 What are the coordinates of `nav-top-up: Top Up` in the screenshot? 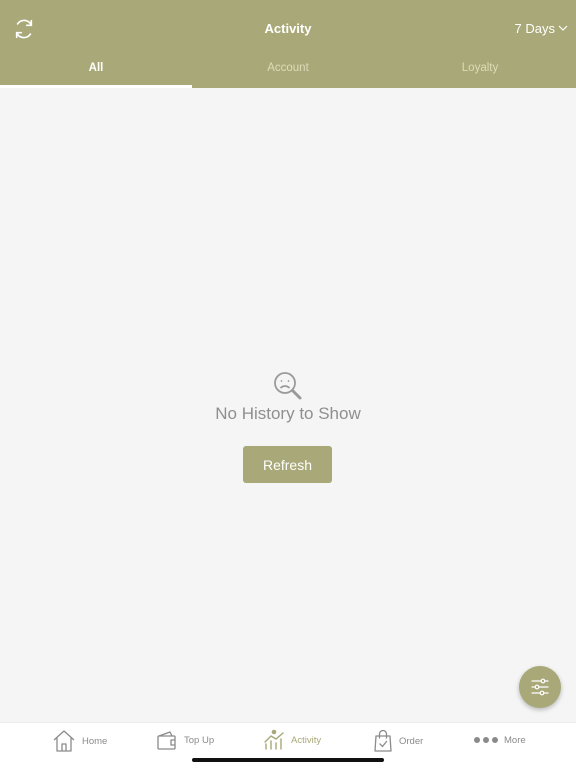 It's located at (185, 740).